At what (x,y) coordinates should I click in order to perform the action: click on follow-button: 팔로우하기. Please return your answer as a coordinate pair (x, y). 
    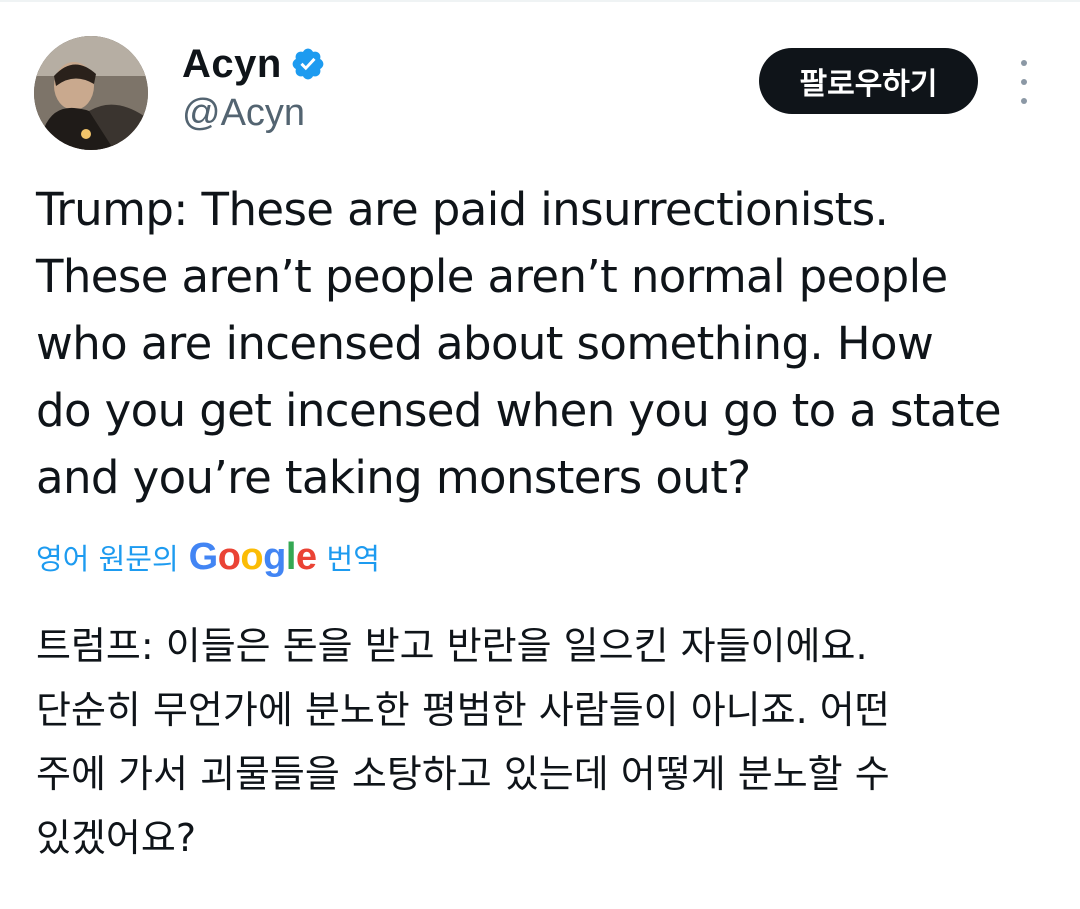
    Looking at the image, I should click on (868, 81).